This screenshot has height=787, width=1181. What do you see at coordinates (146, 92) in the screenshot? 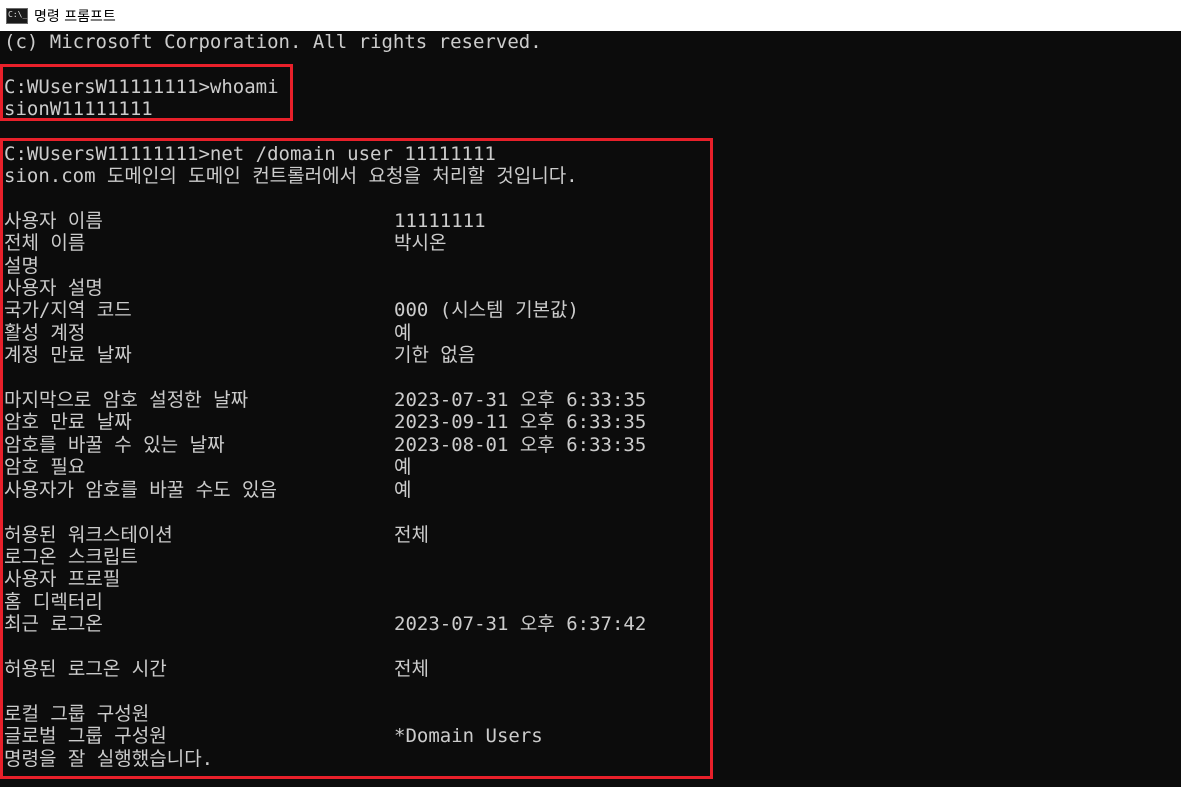
I see `whoami-highlight-box` at bounding box center [146, 92].